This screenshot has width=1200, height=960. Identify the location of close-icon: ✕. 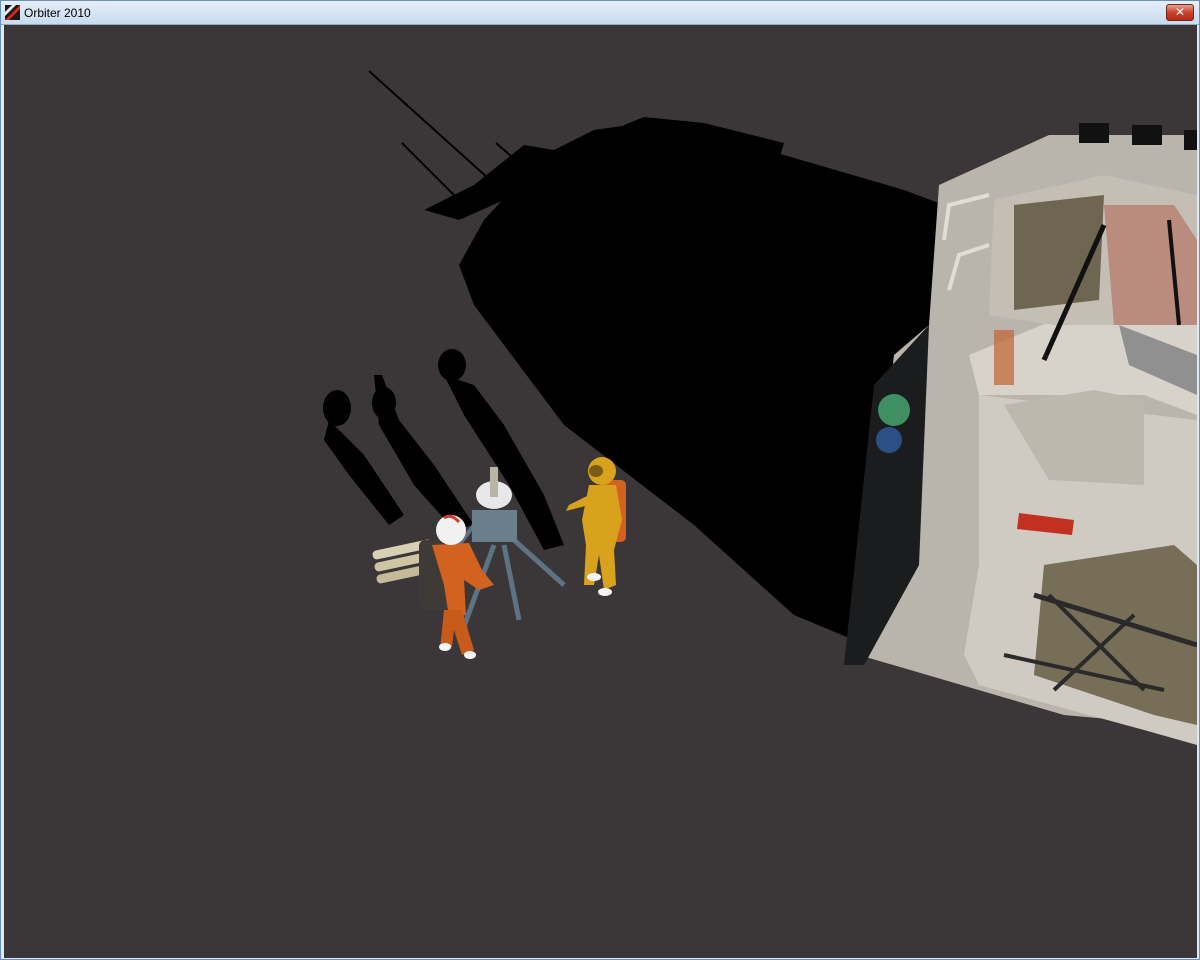
(1180, 12).